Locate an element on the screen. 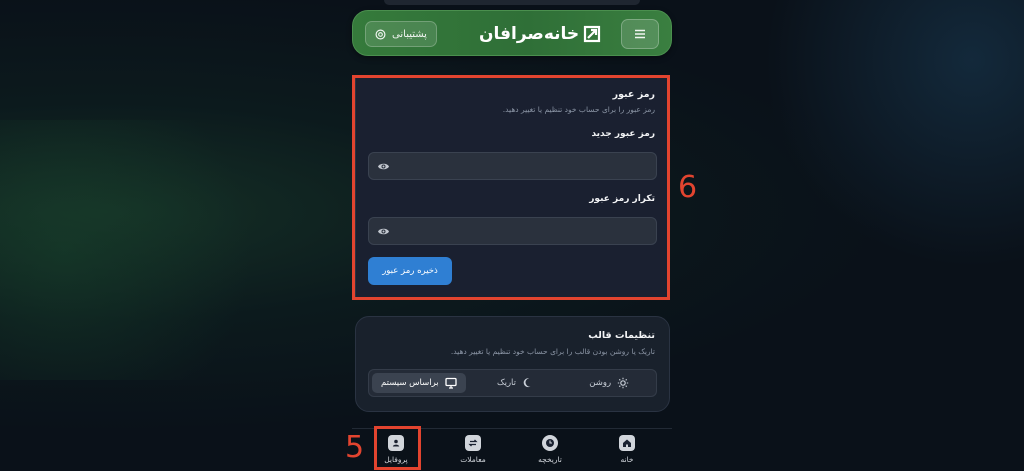 Image resolution: width=1024 pixels, height=471 pixels. theme-option-system: براساس سیستم is located at coordinates (418, 383).